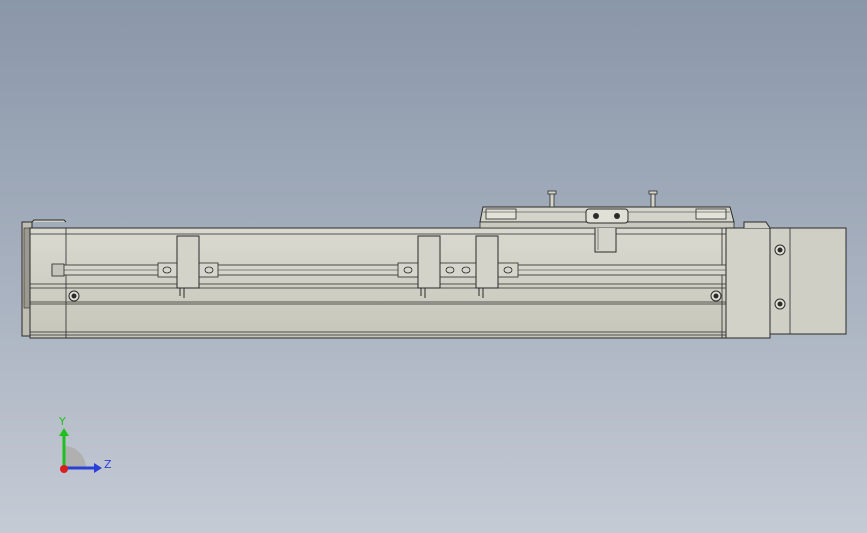  What do you see at coordinates (108, 464) in the screenshot?
I see `z-axis-label: Z` at bounding box center [108, 464].